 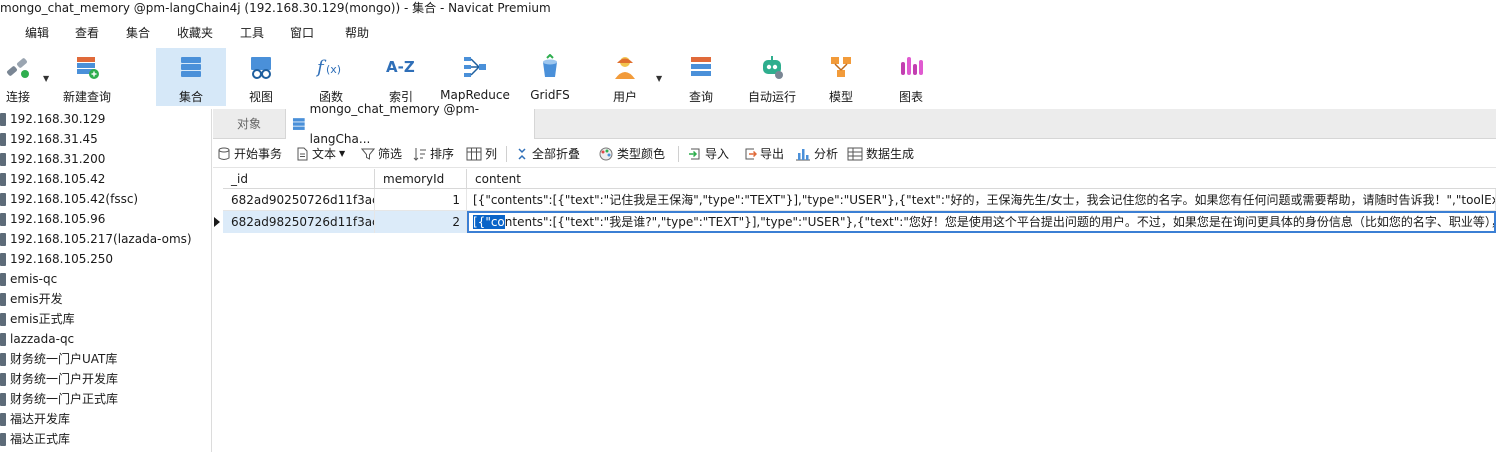 I want to click on sidebar-item: emis正式库, so click(x=105, y=319).